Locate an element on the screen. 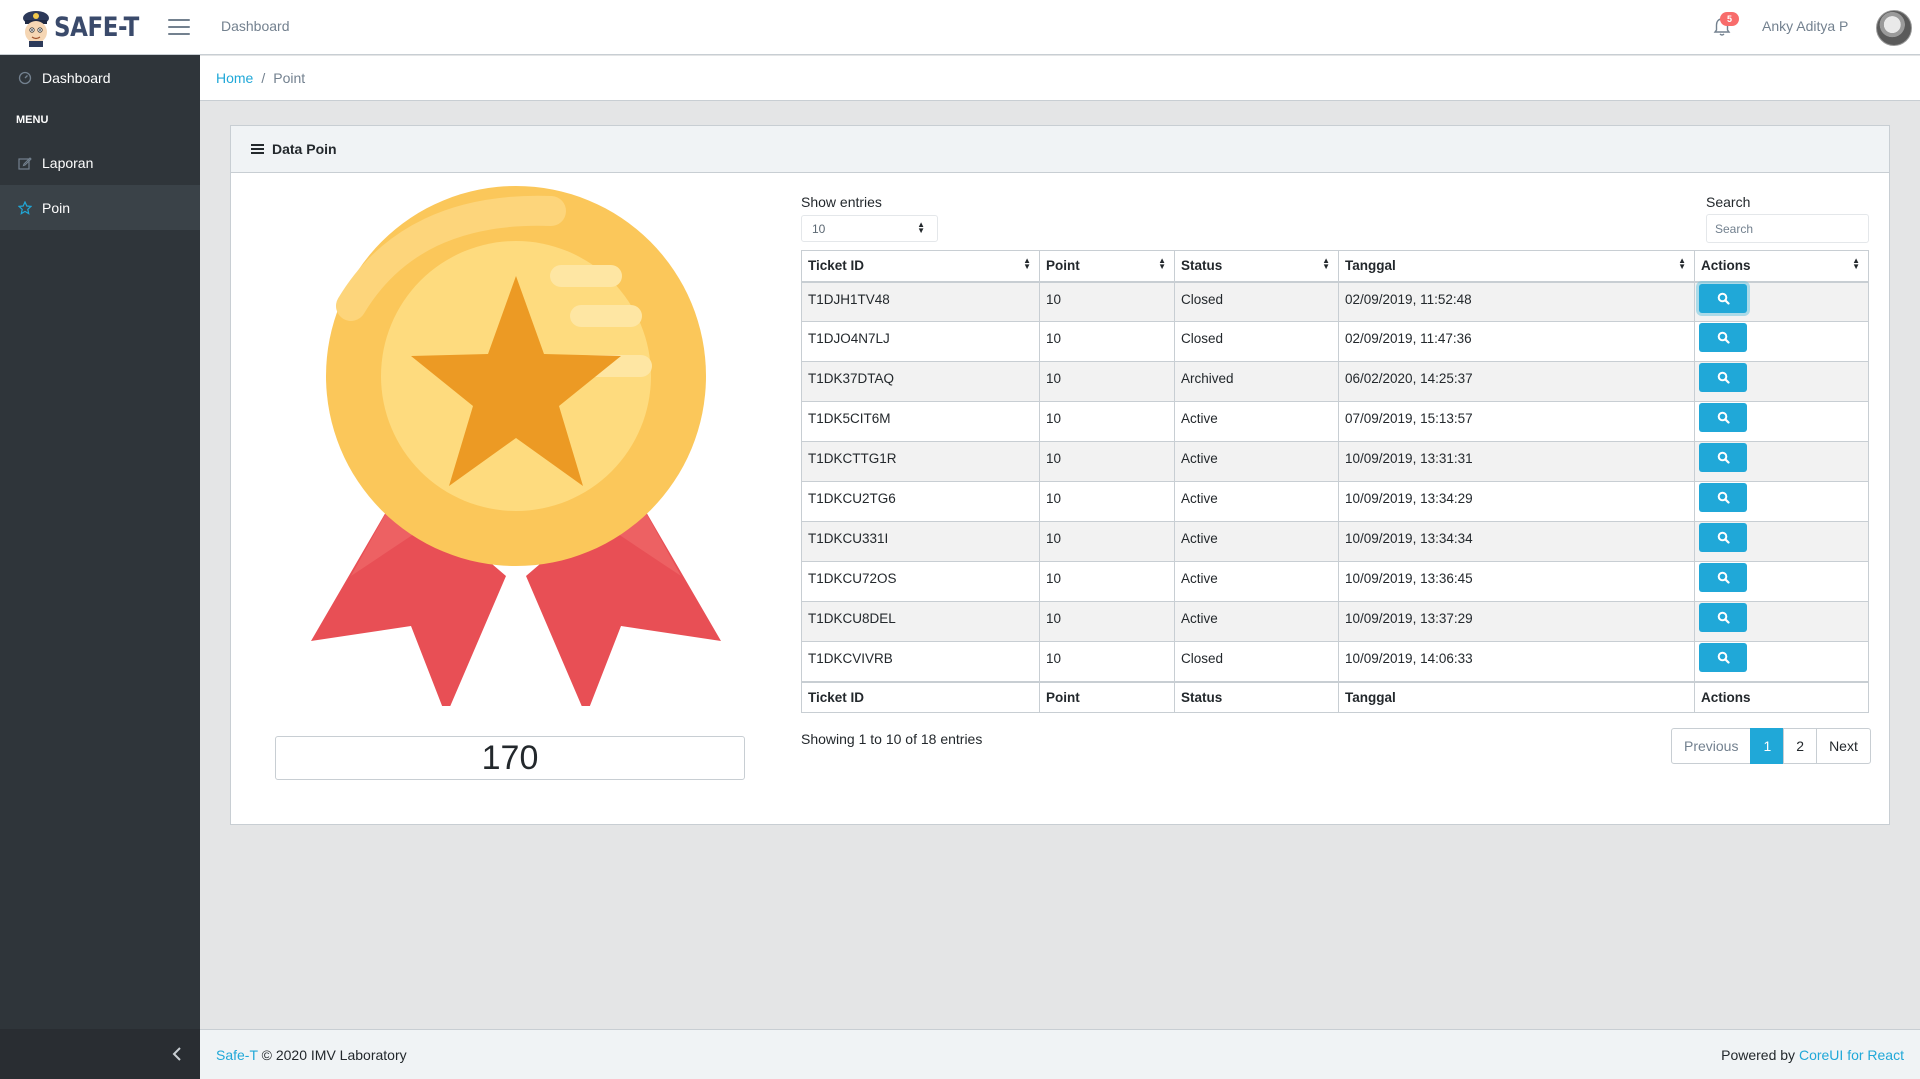 The height and width of the screenshot is (1079, 1920). breadcrumb-home-link: Home is located at coordinates (234, 78).